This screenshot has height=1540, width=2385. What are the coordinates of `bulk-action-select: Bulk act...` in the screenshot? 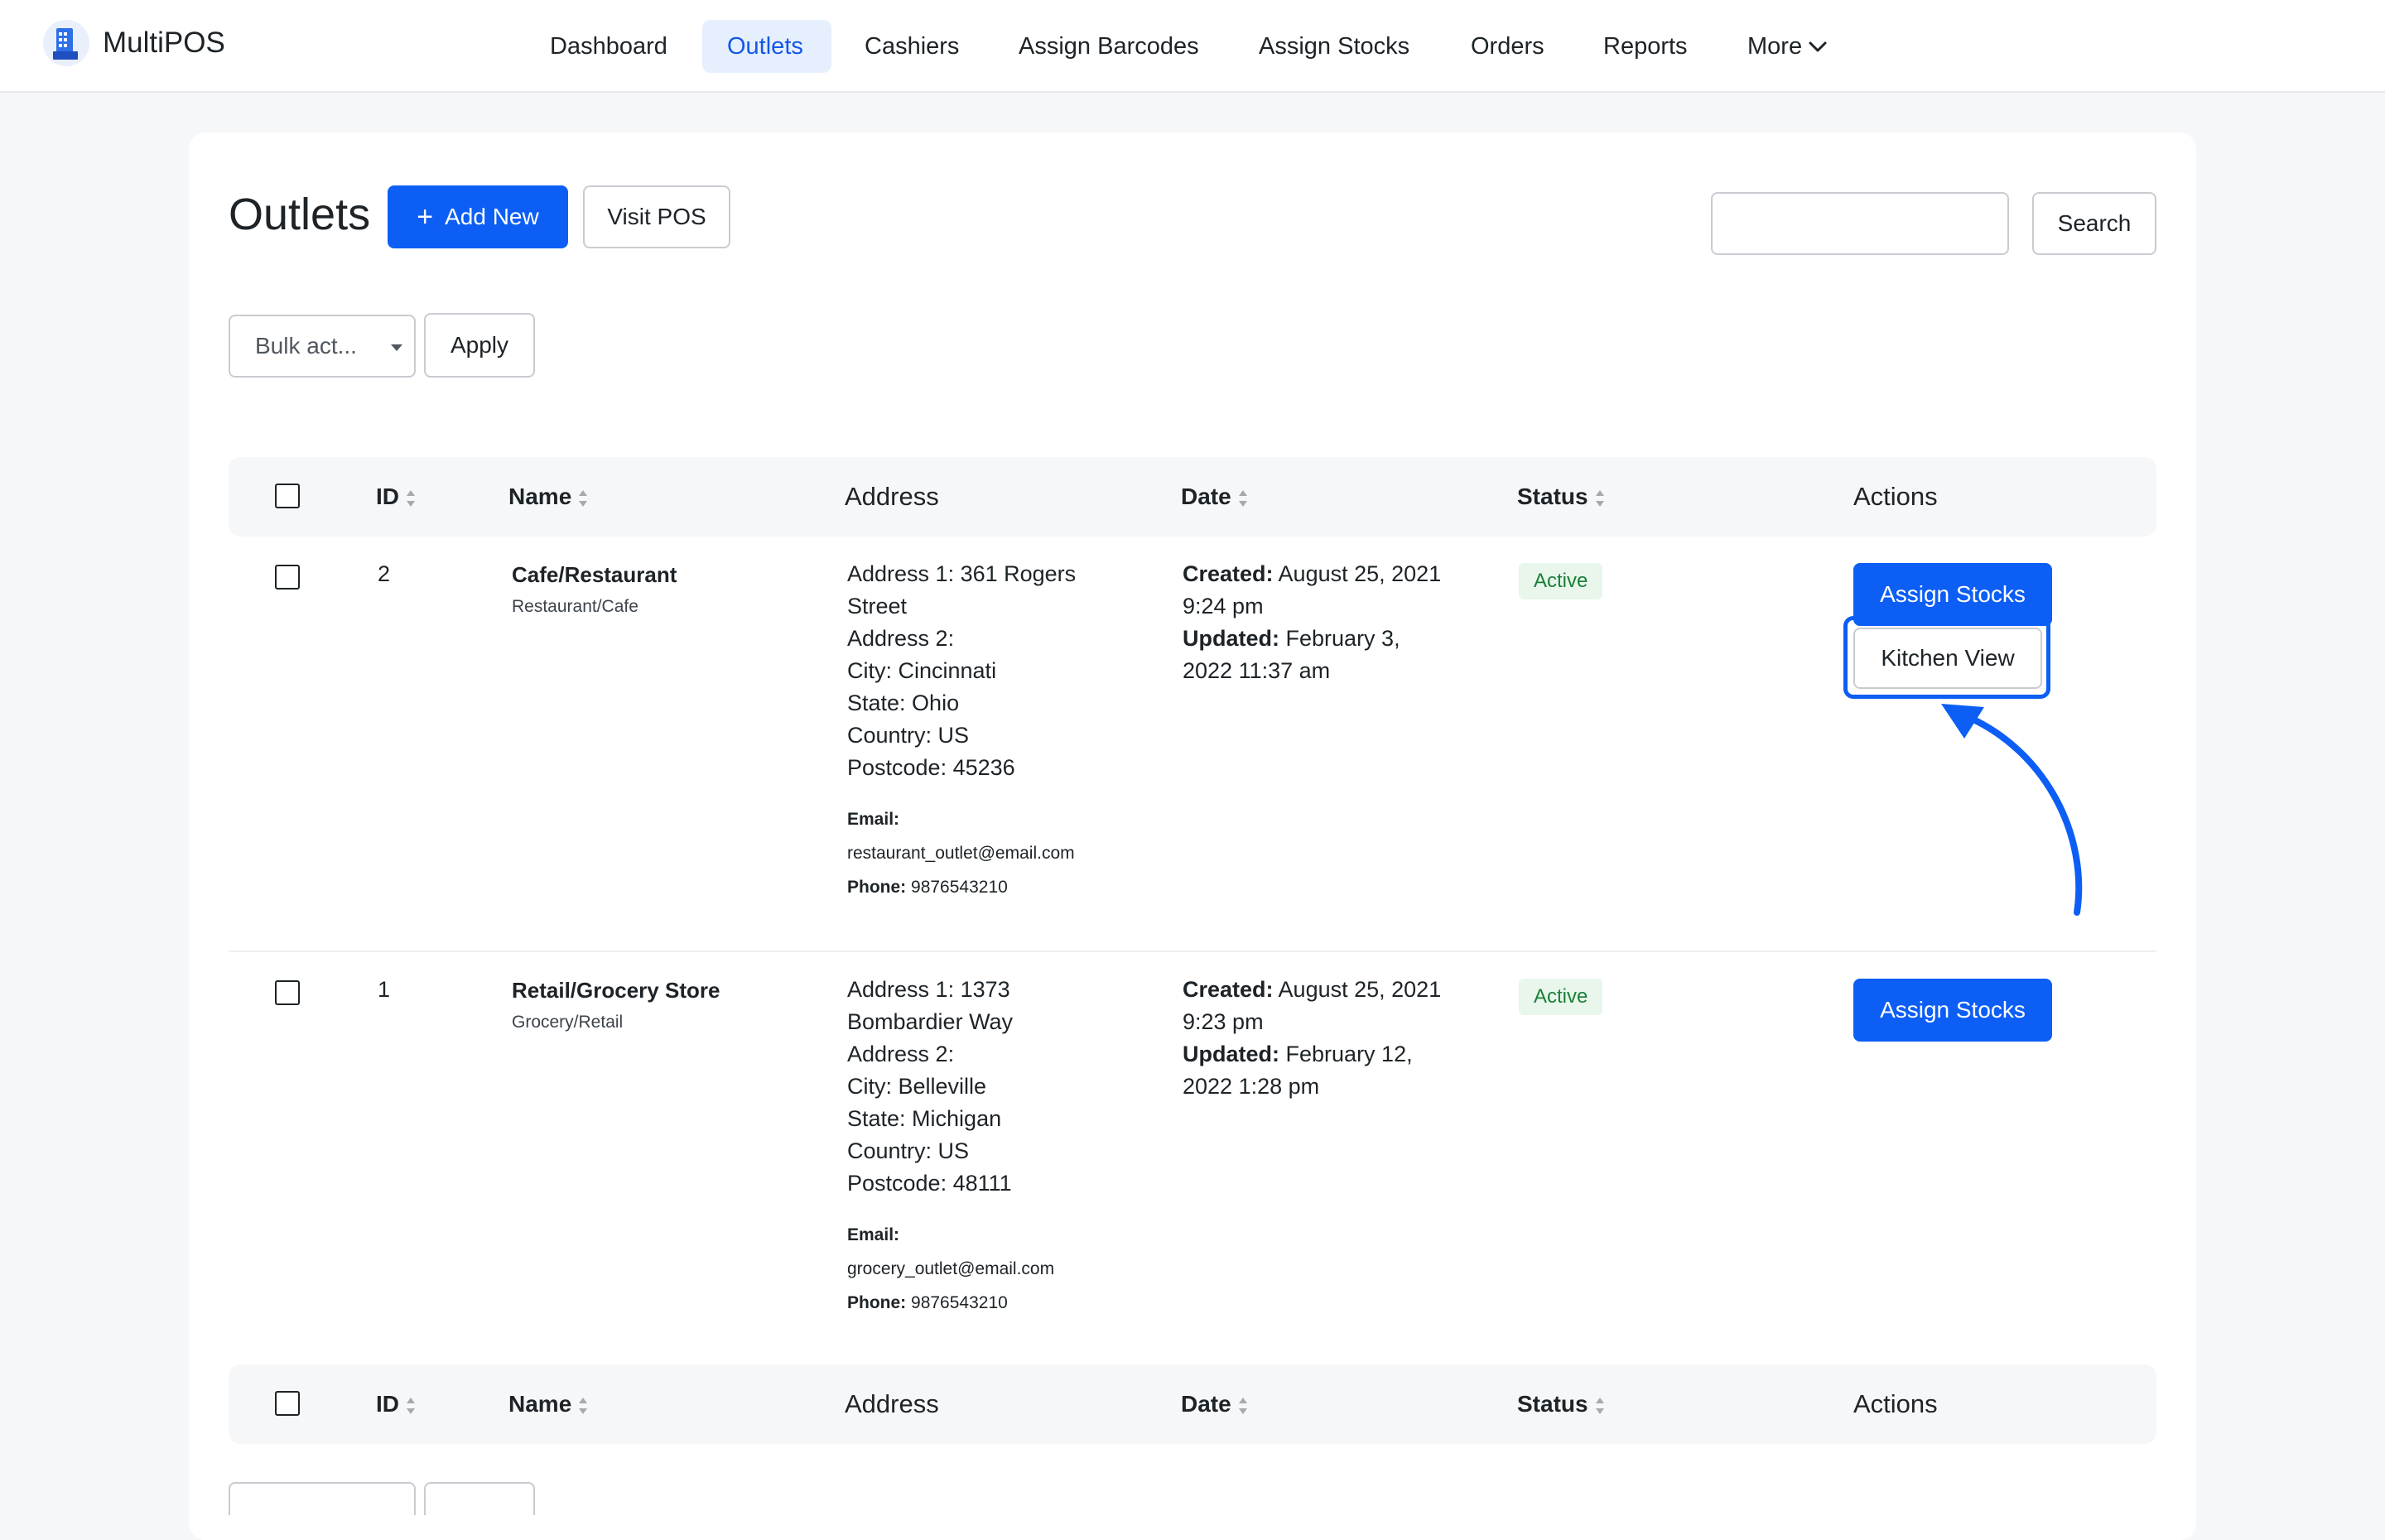 It's located at (322, 346).